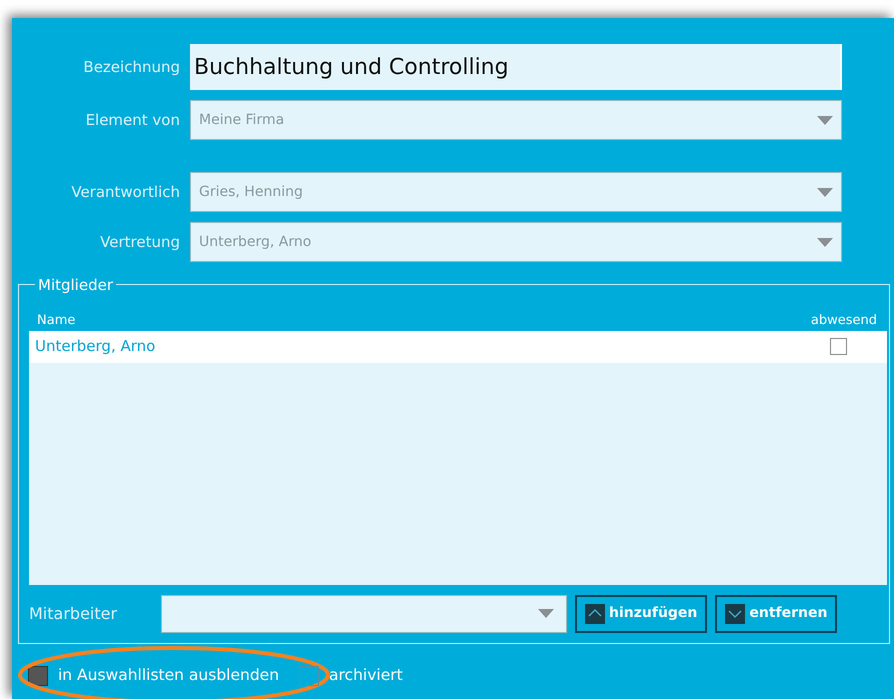 The height and width of the screenshot is (699, 894). What do you see at coordinates (641, 613) in the screenshot?
I see `action-button: hinzufügen` at bounding box center [641, 613].